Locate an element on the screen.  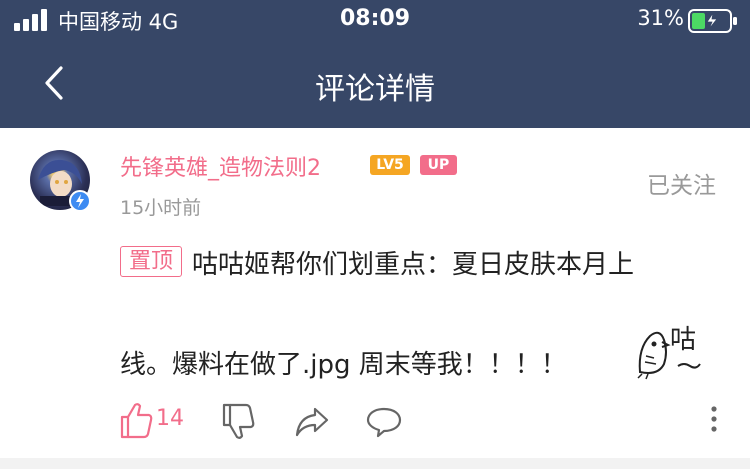
pinned-tag: 置顶 is located at coordinates (151, 261).